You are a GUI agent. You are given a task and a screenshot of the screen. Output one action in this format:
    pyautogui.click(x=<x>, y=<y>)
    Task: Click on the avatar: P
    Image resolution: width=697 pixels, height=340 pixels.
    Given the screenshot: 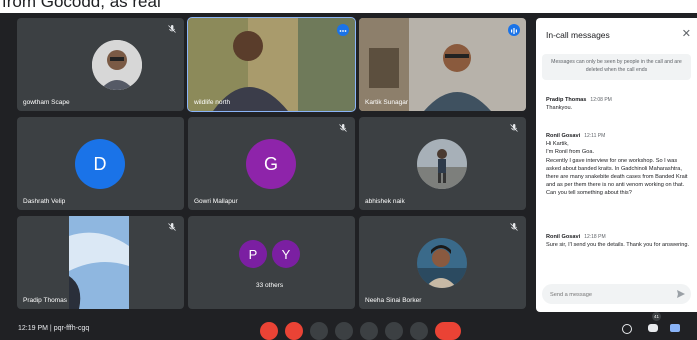 What is the action you would take?
    pyautogui.click(x=253, y=254)
    